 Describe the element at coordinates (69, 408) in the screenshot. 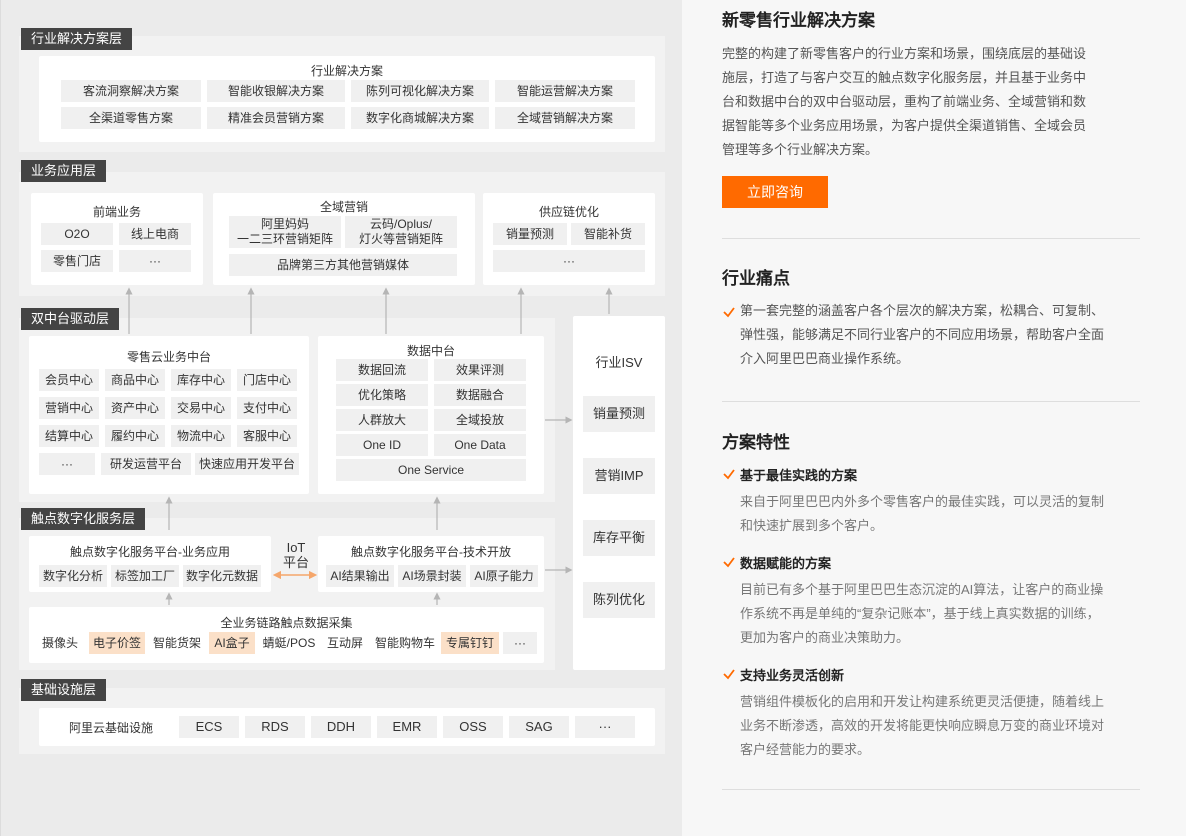

I see `retail-center-chip: 营销中心` at that location.